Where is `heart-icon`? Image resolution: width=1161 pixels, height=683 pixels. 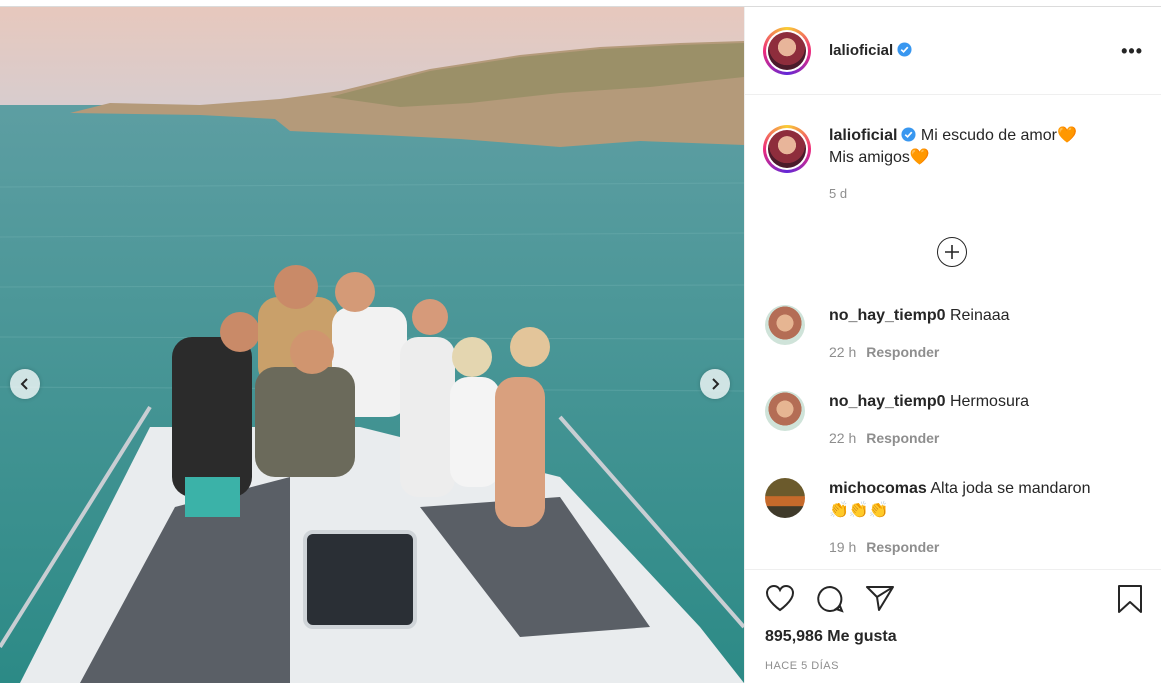
heart-icon is located at coordinates (780, 598).